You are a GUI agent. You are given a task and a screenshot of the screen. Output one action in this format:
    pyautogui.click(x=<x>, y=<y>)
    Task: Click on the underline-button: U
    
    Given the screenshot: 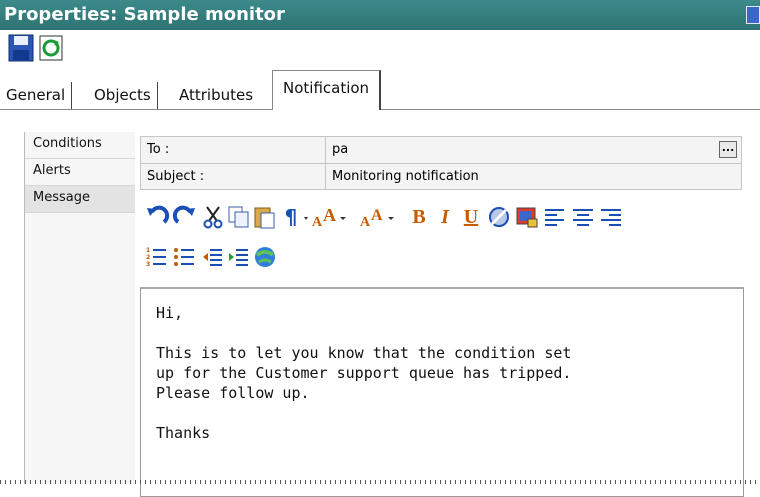 What is the action you would take?
    pyautogui.click(x=471, y=217)
    